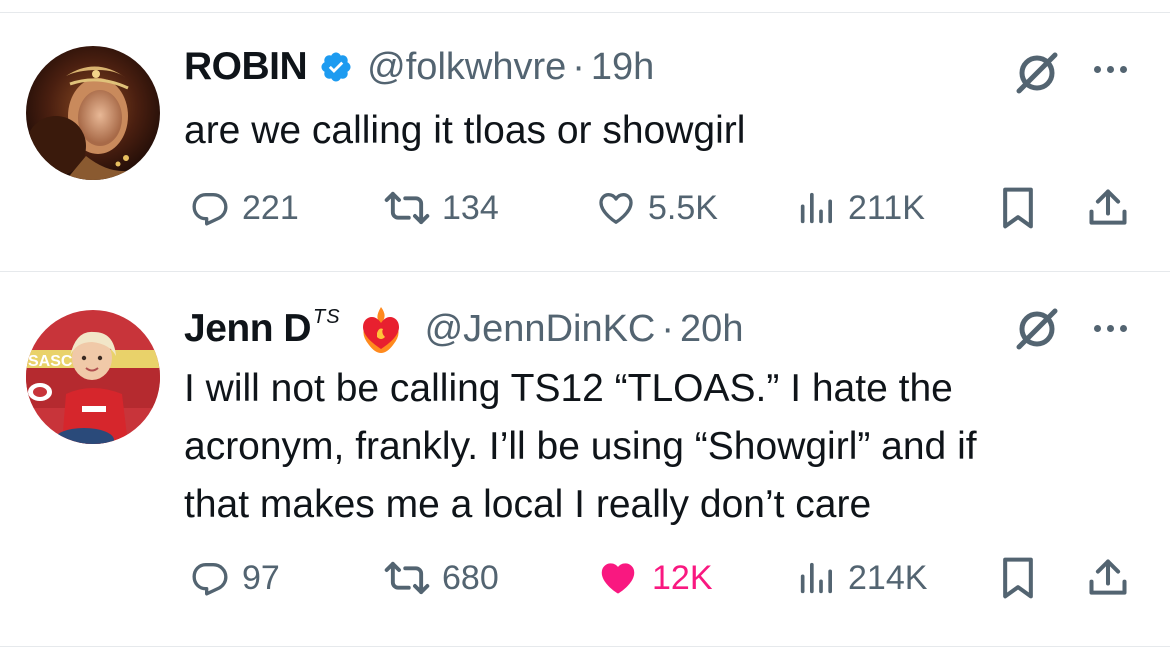  What do you see at coordinates (50, 361) in the screenshot?
I see `svg-text: SASC` at bounding box center [50, 361].